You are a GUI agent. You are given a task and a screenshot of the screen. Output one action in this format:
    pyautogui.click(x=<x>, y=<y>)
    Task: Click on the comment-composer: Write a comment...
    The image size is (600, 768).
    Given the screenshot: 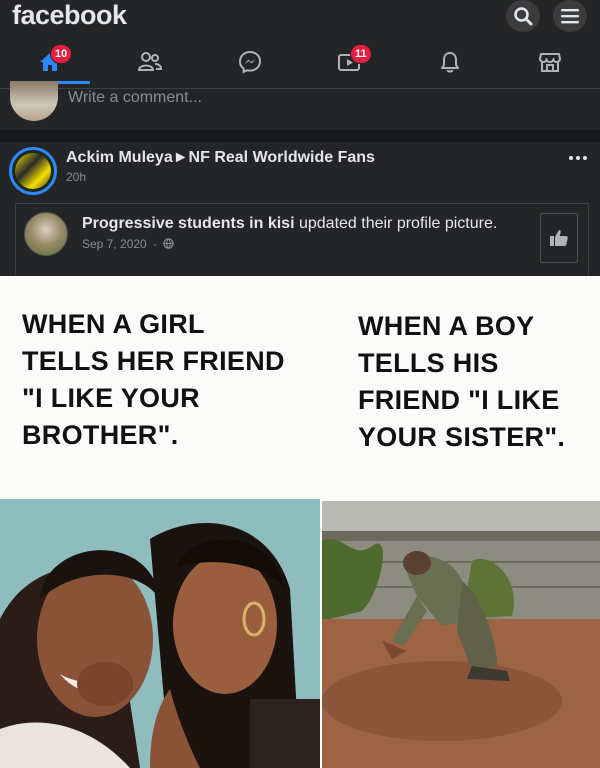 What is the action you would take?
    pyautogui.click(x=300, y=105)
    